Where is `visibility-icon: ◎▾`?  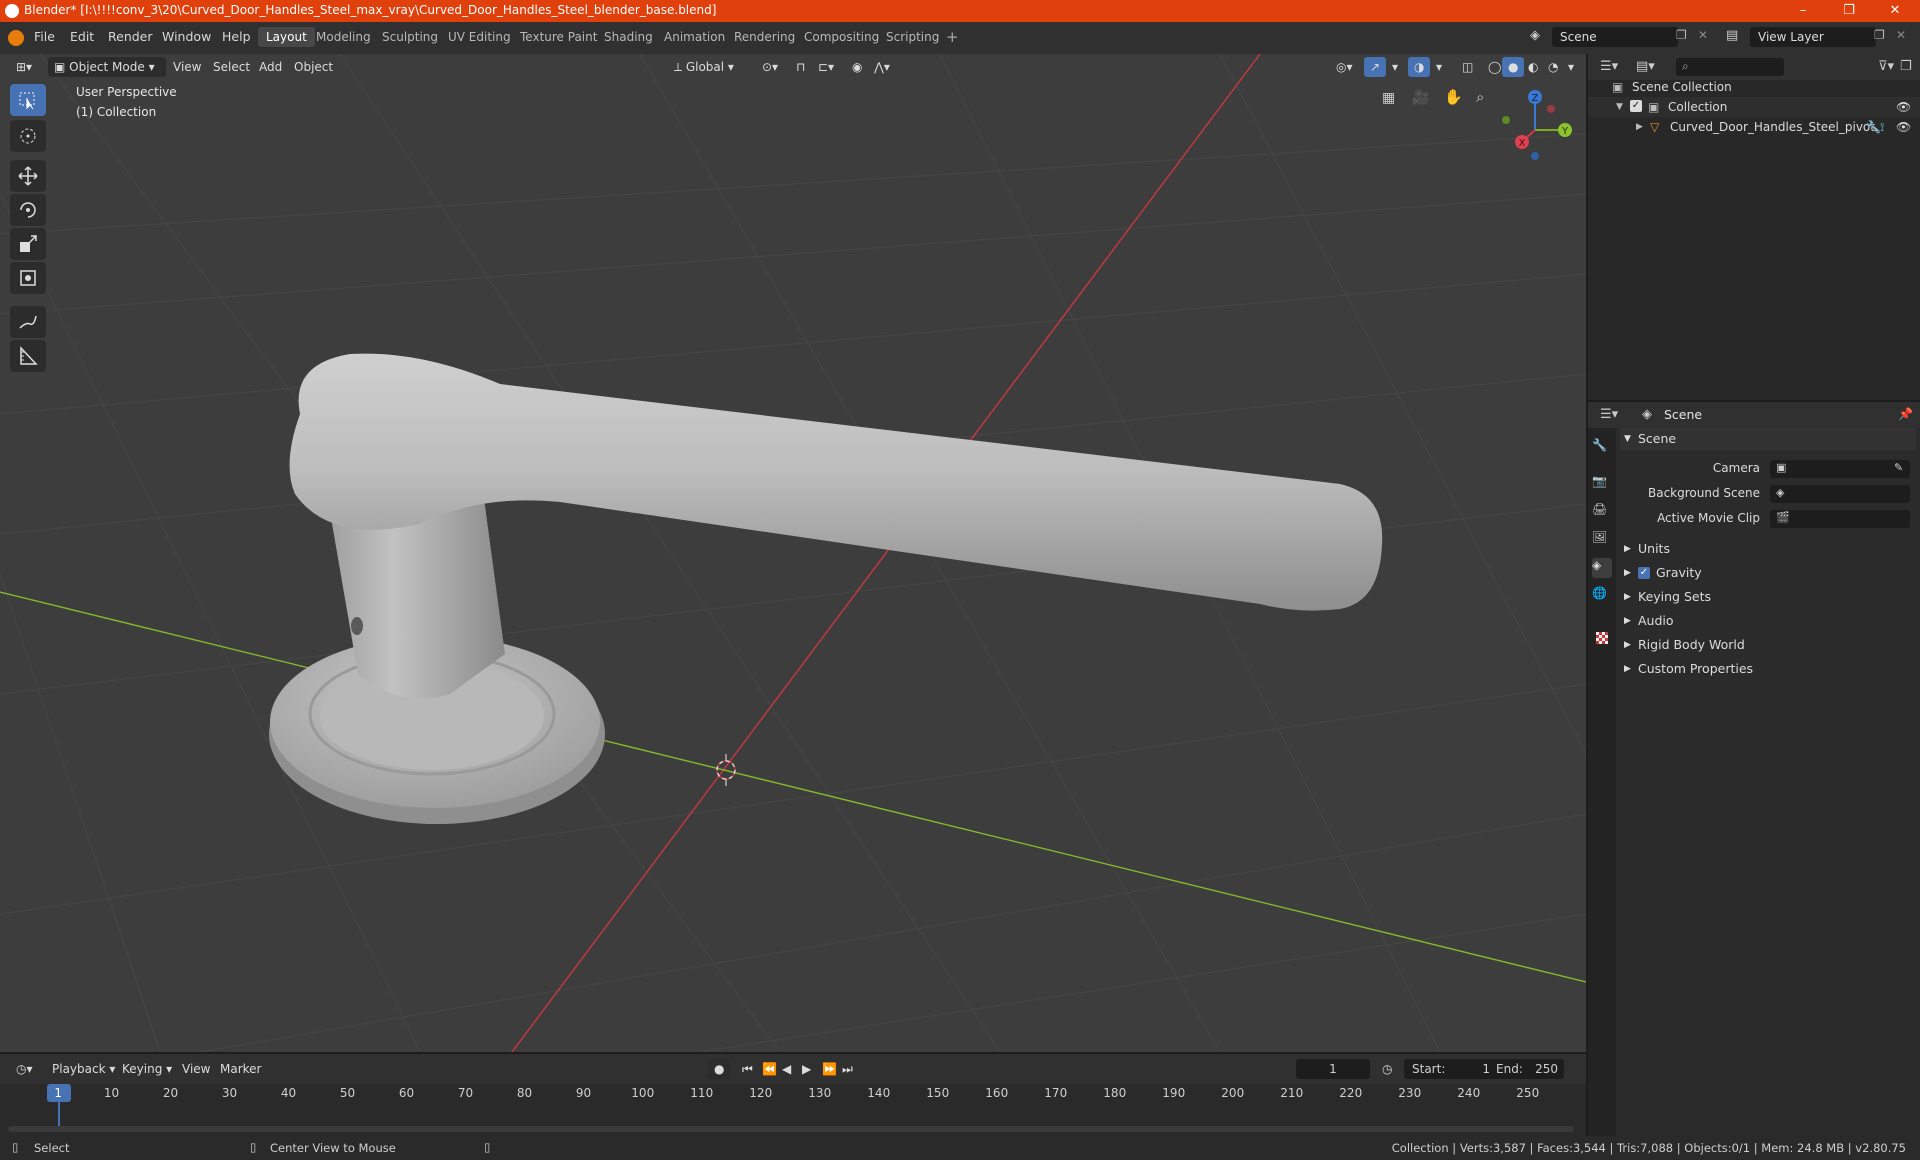
visibility-icon: ◎▾ is located at coordinates (1344, 67).